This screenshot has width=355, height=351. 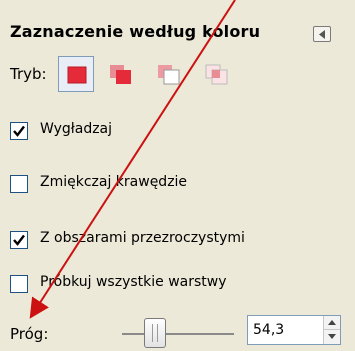 I want to click on mode-replace-button, so click(x=76, y=74).